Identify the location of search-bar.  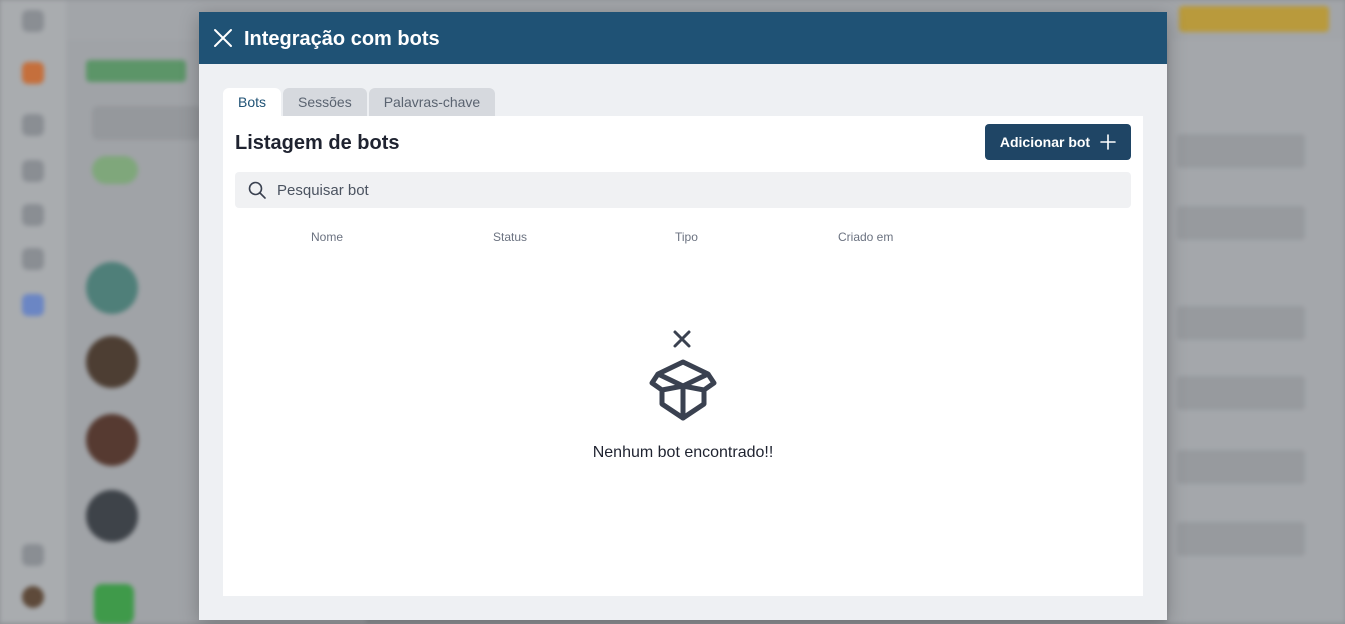
(683, 190).